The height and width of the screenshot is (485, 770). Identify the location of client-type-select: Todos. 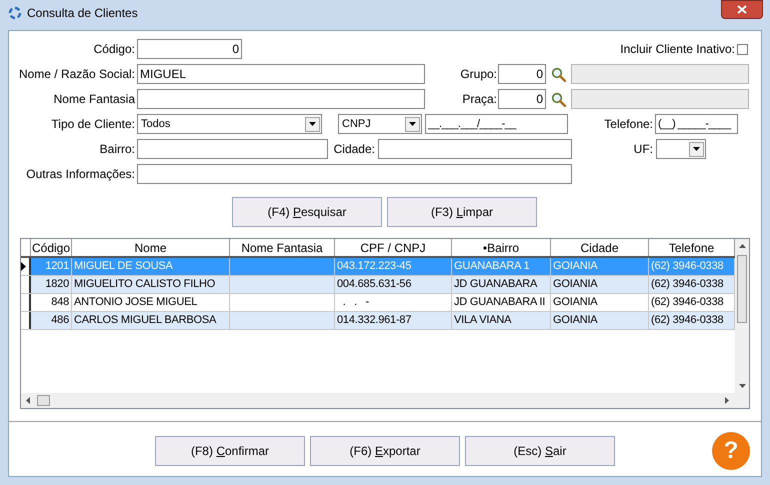
(229, 124).